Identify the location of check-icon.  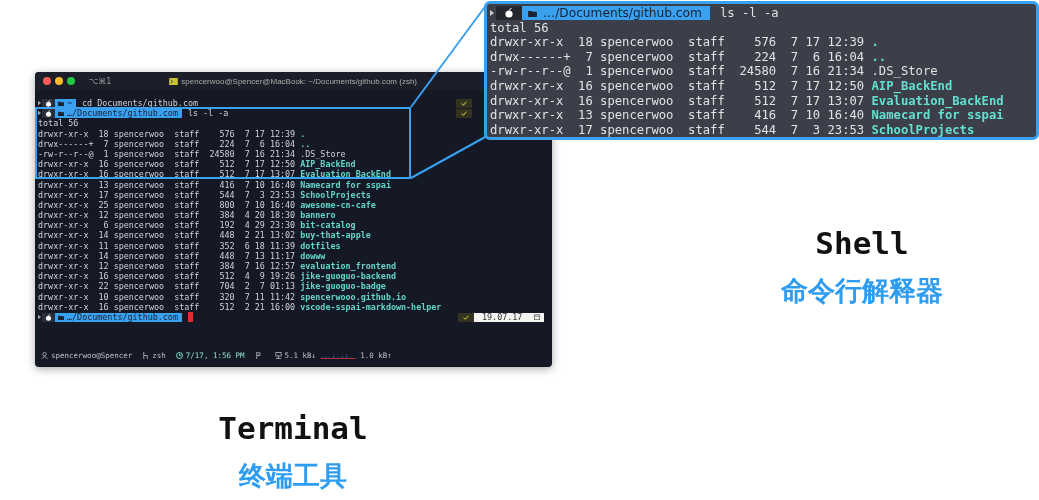
(466, 317).